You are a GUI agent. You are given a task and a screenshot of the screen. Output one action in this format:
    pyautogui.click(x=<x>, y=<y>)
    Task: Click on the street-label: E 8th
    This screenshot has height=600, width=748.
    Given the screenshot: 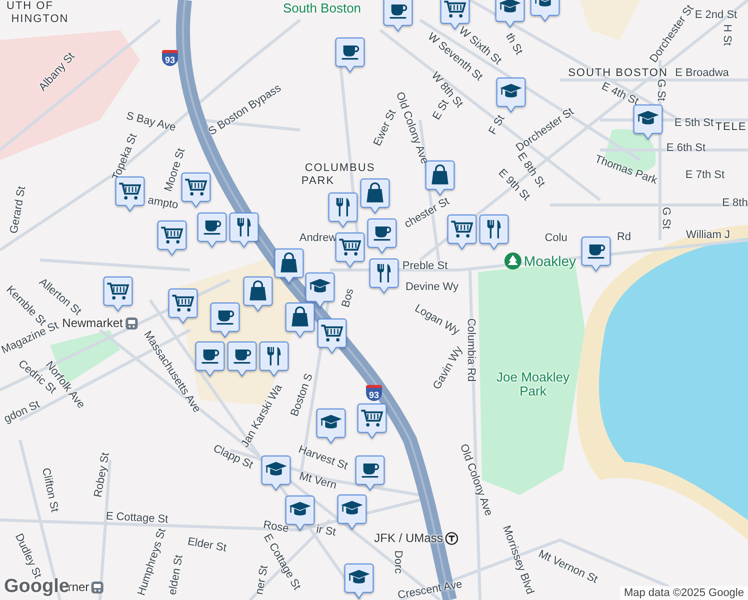 What is the action you would take?
    pyautogui.click(x=735, y=203)
    